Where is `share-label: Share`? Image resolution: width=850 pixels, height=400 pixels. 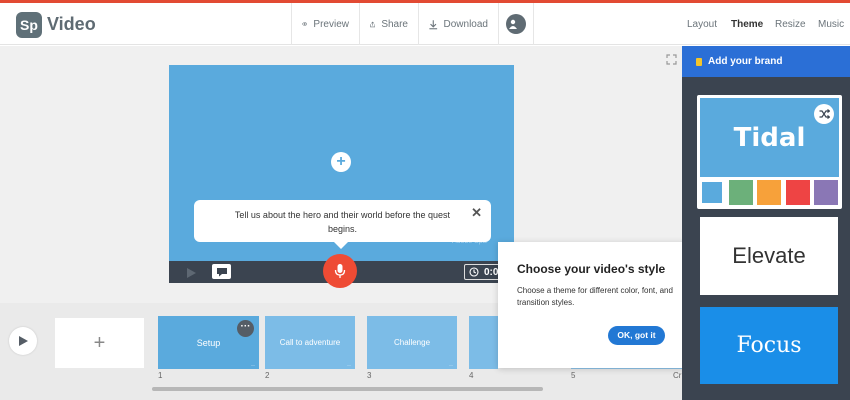 share-label: Share is located at coordinates (394, 24).